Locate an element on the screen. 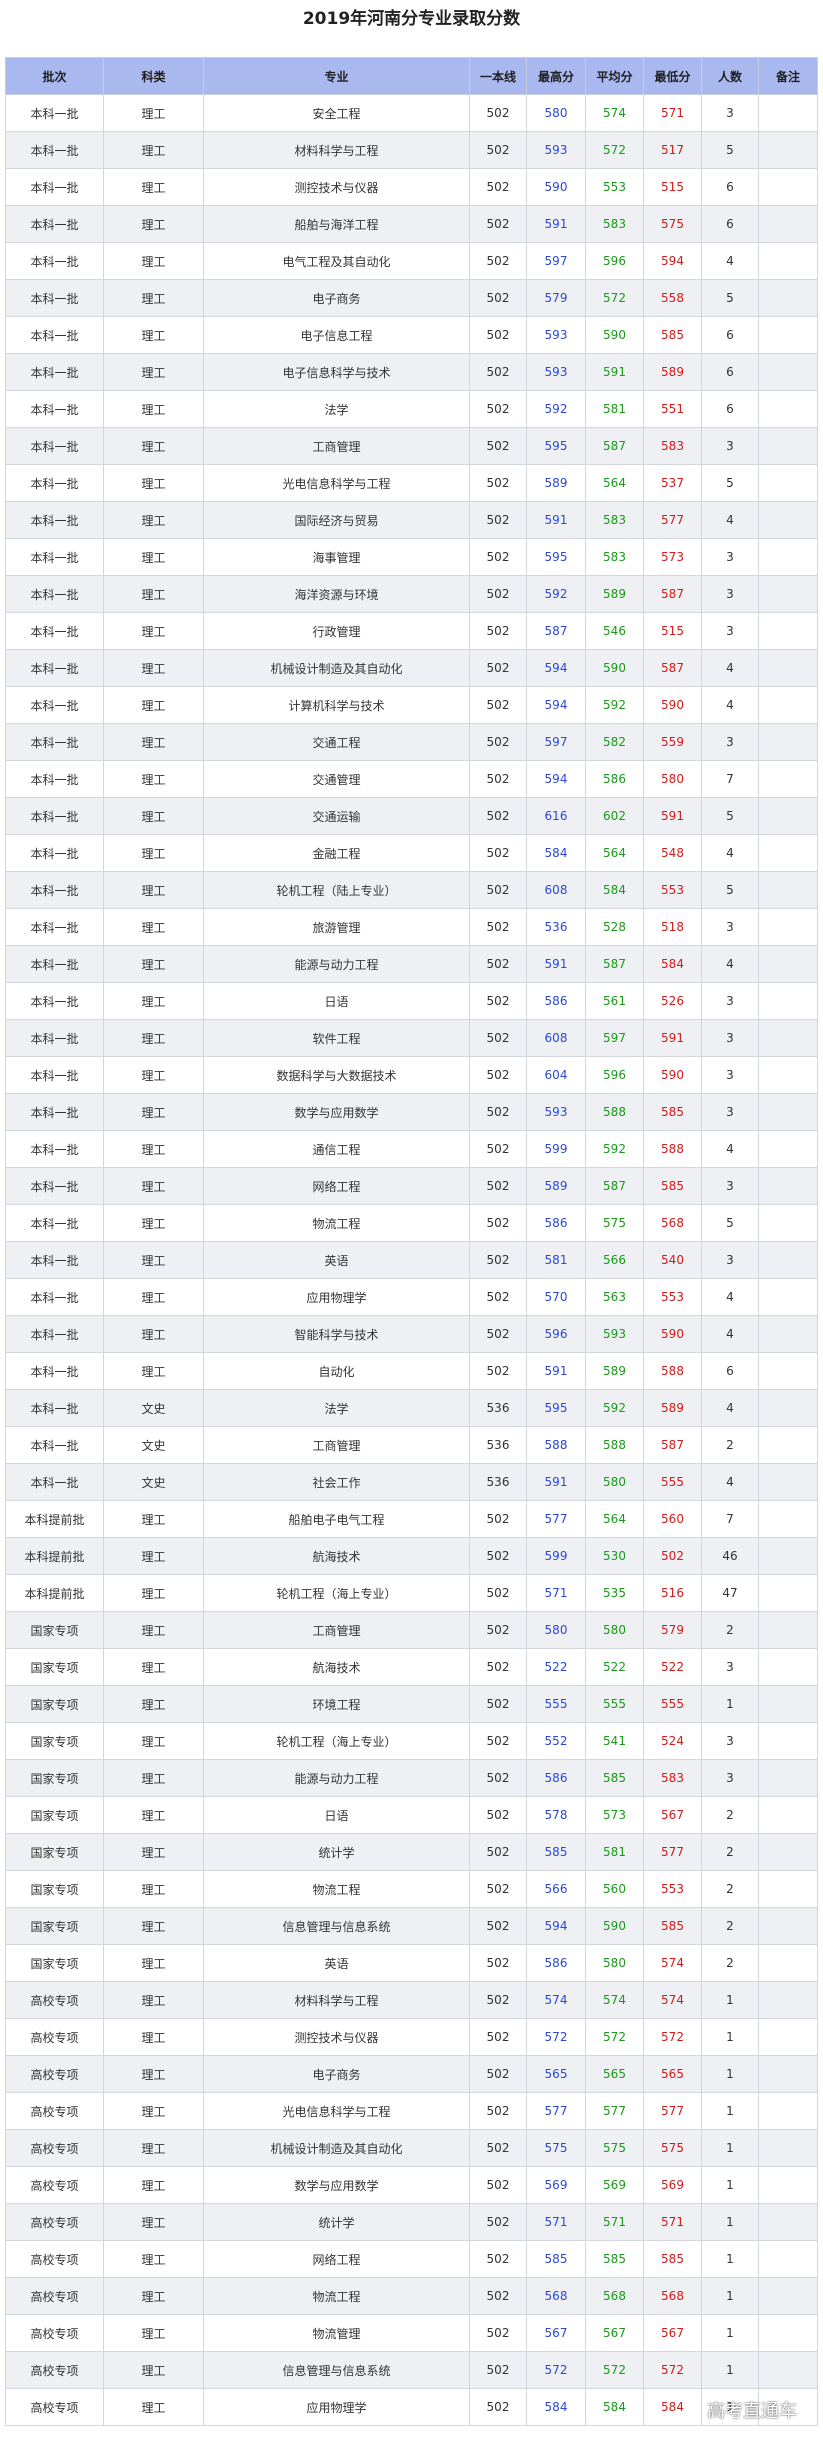  min-score-cell: 522 is located at coordinates (672, 1667).